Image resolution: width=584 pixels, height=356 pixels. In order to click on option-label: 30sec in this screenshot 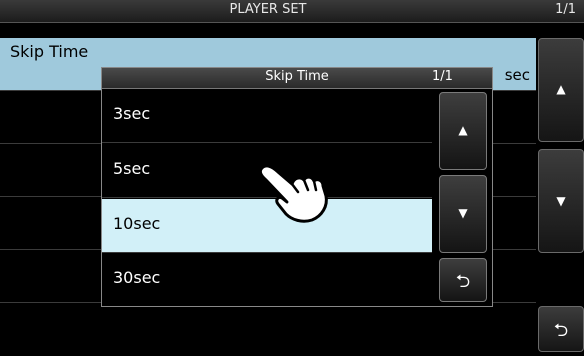, I will do `click(137, 277)`.